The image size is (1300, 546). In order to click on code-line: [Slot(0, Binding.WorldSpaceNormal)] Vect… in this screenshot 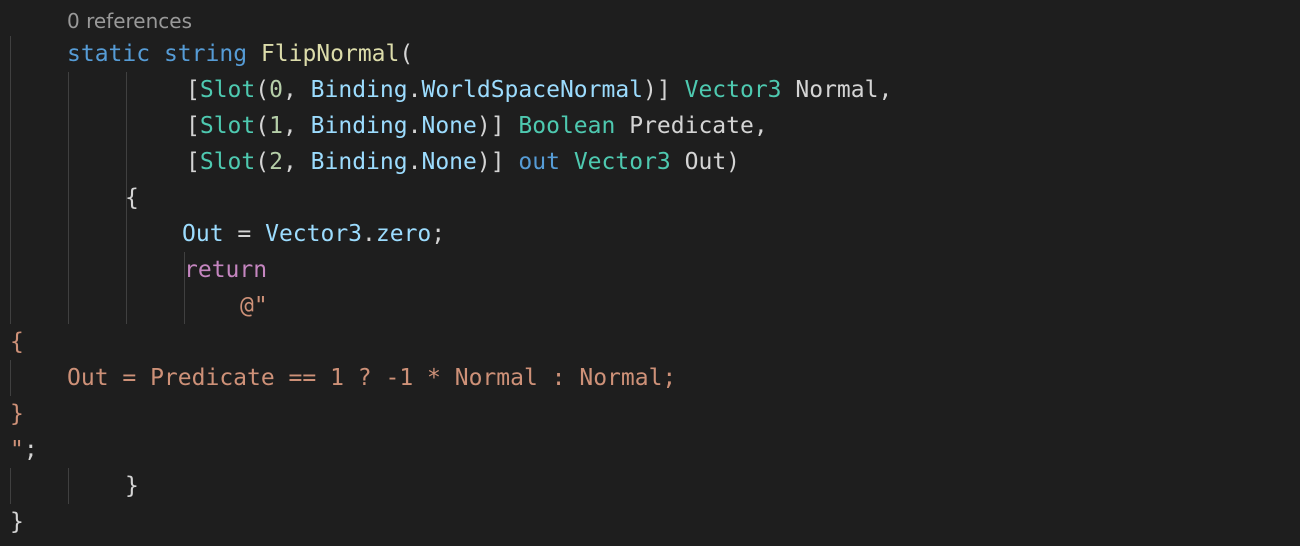, I will do `click(539, 90)`.